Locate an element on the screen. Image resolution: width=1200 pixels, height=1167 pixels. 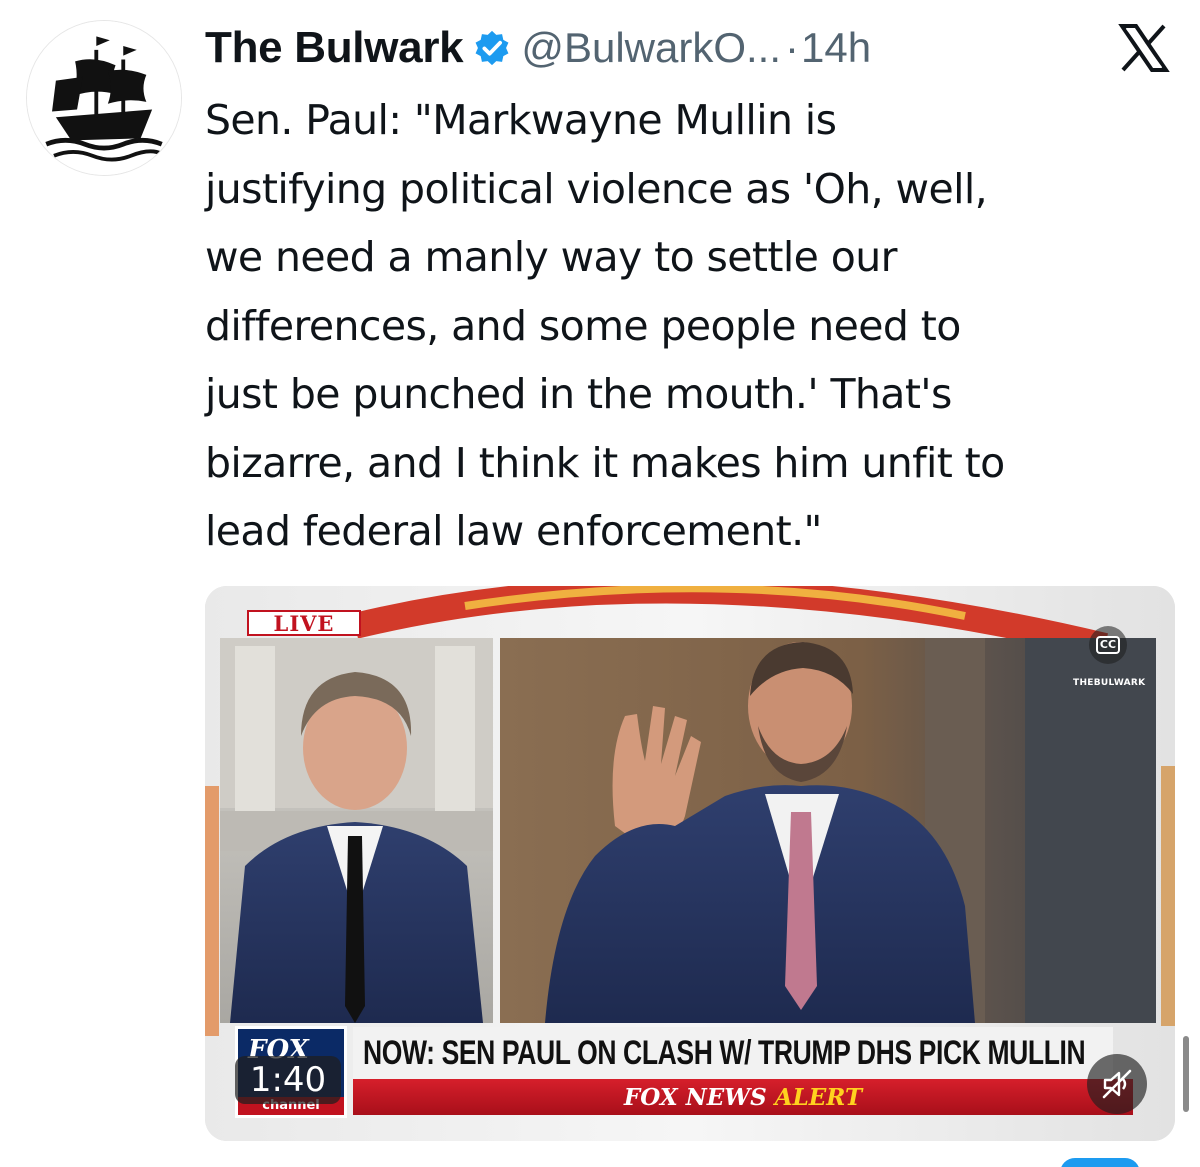
tweet-text-line: just be punched in the mouth.' That's is located at coordinates (578, 394).